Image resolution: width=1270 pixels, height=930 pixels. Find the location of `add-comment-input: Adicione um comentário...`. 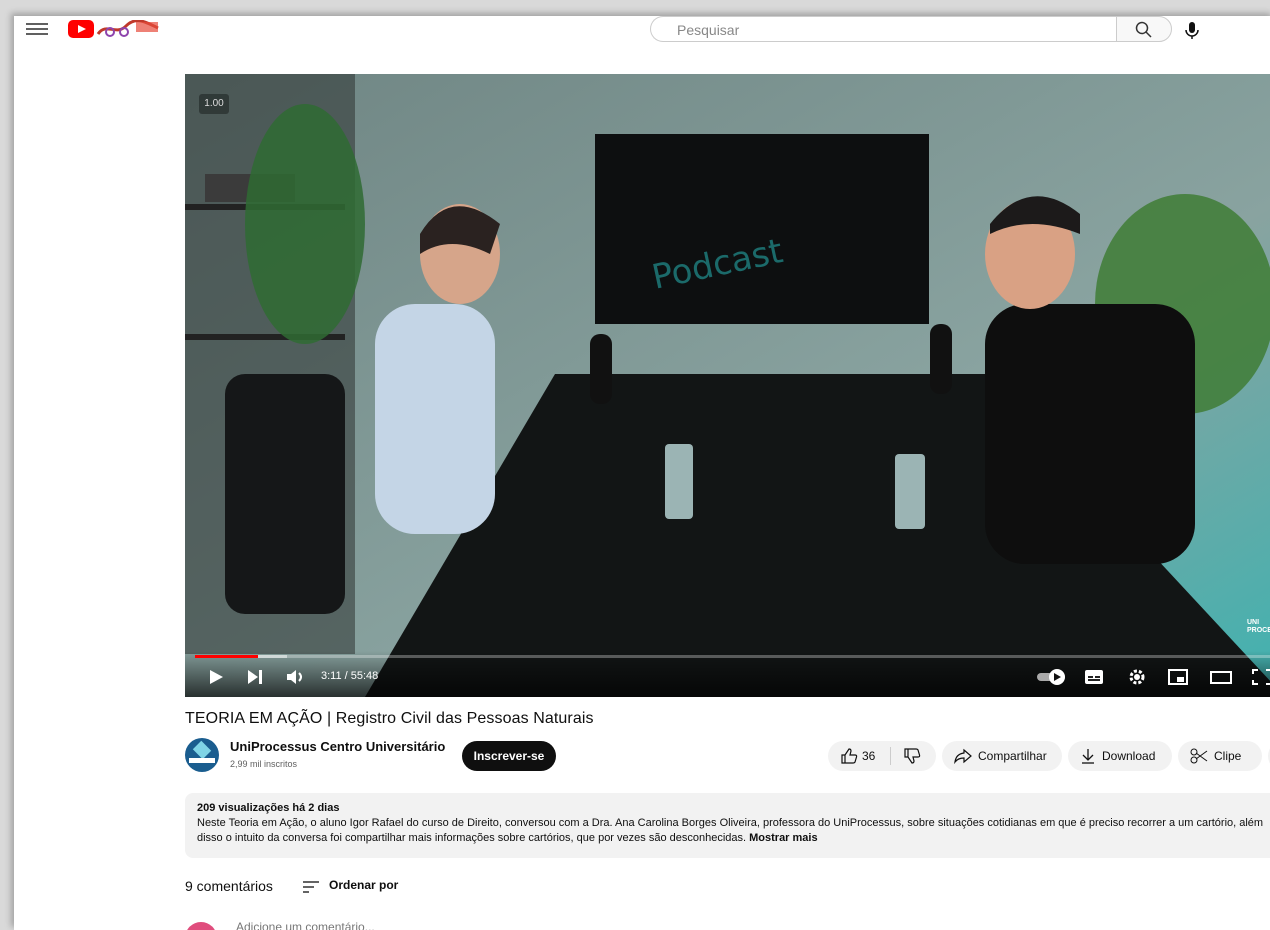

add-comment-input: Adicione um comentário... is located at coordinates (305, 925).